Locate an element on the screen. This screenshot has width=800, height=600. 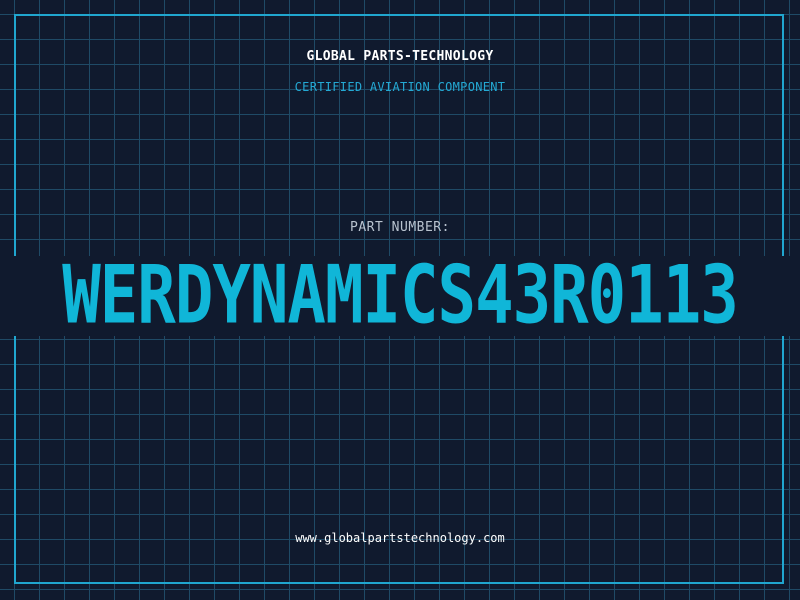
certification-tagline: CERTIFIED AVIATION COMPONENT is located at coordinates (400, 87).